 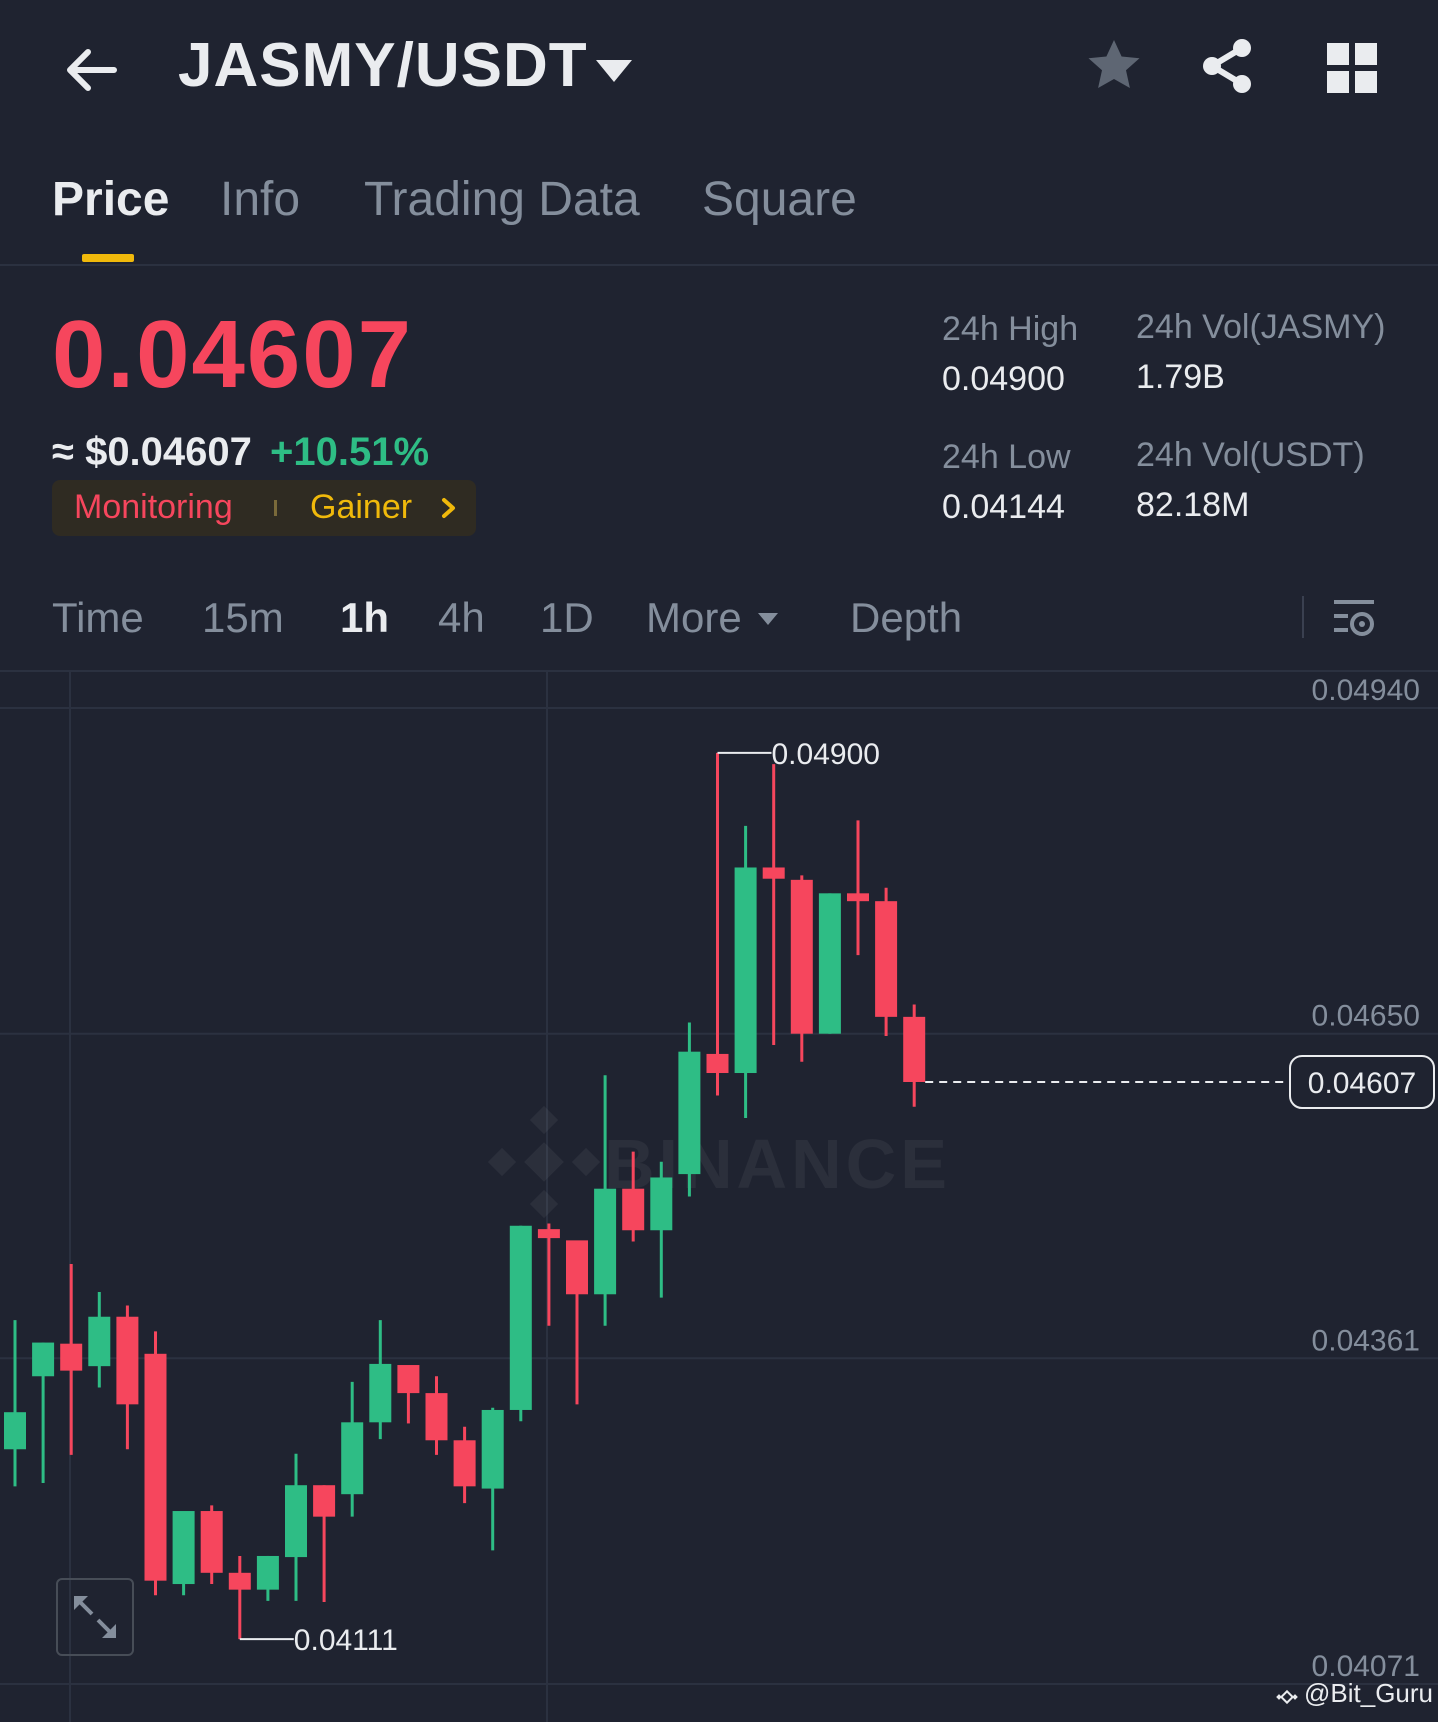 I want to click on low-label: 24h Low, so click(x=1006, y=457).